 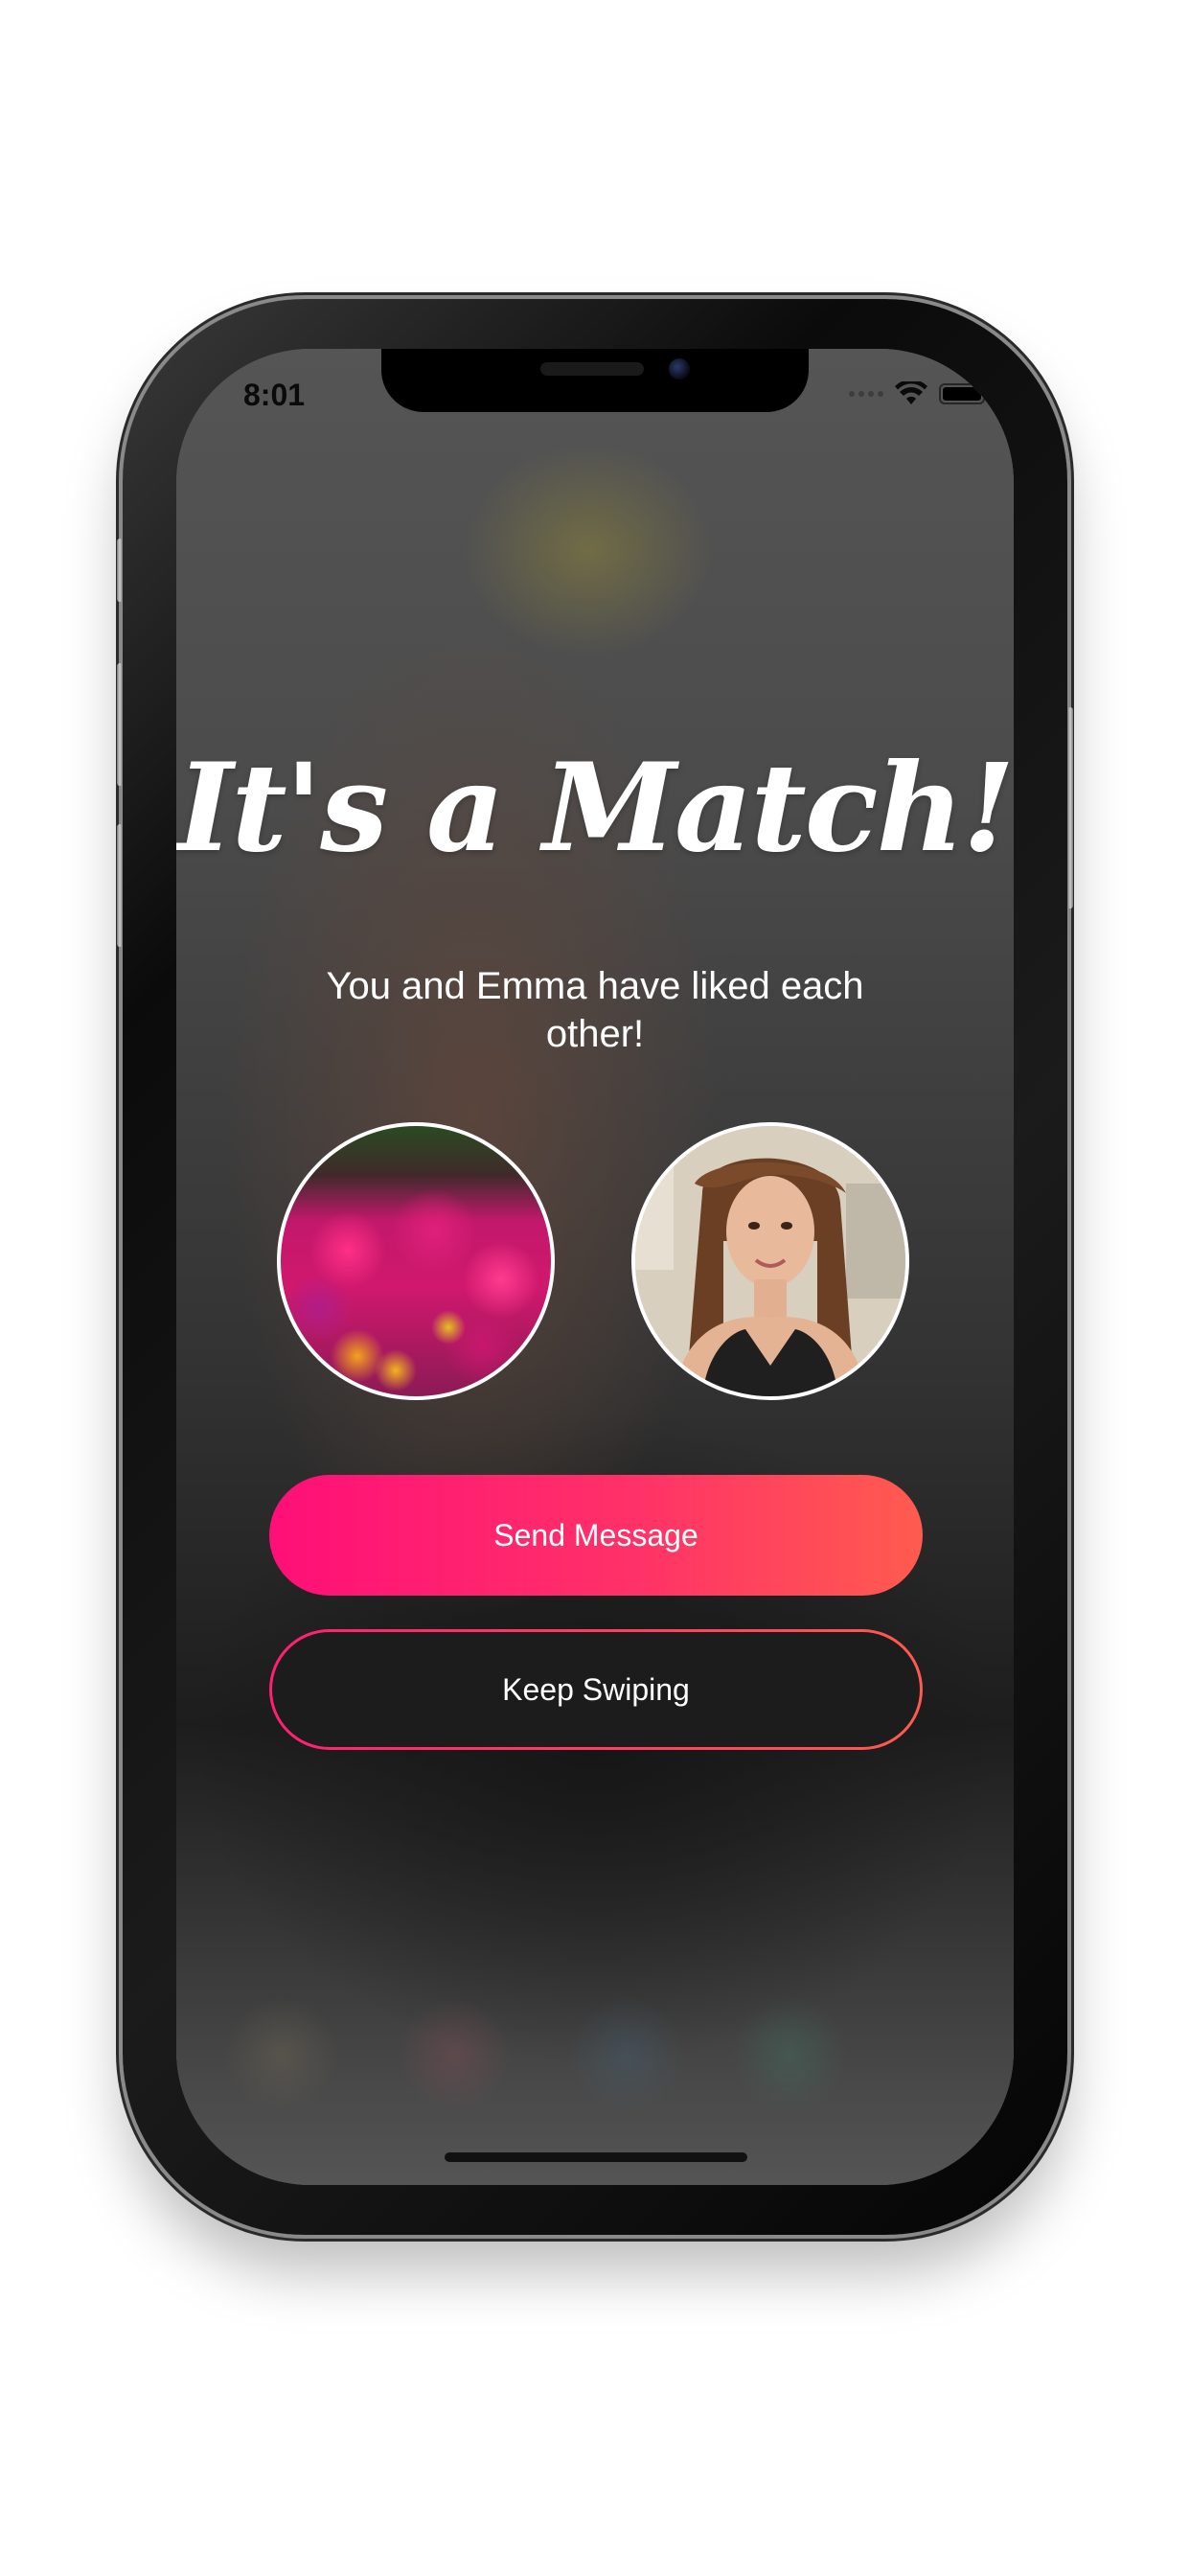 What do you see at coordinates (120, 571) in the screenshot?
I see `mute-switch` at bounding box center [120, 571].